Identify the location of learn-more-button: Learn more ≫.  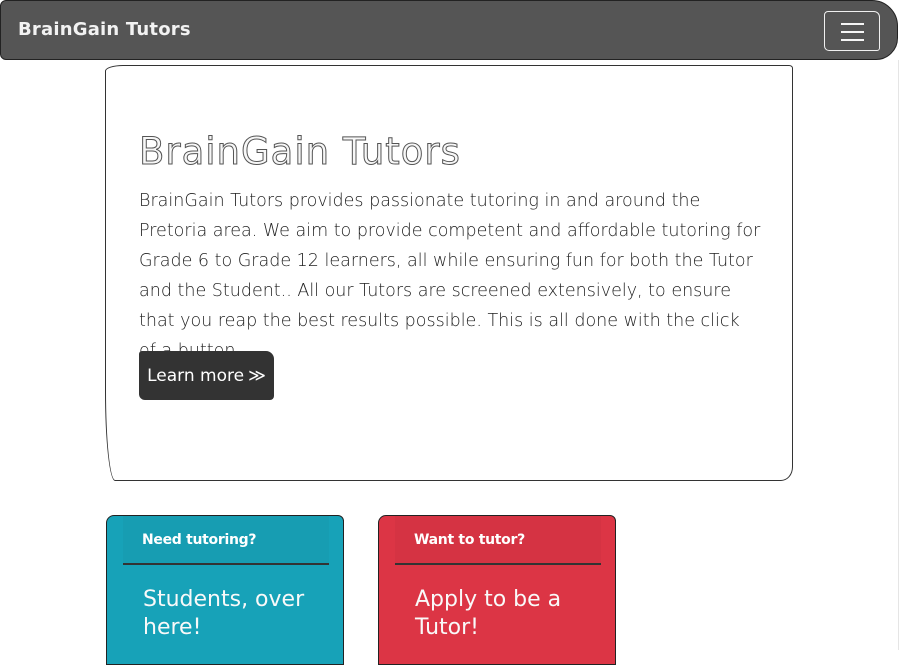
(206, 375).